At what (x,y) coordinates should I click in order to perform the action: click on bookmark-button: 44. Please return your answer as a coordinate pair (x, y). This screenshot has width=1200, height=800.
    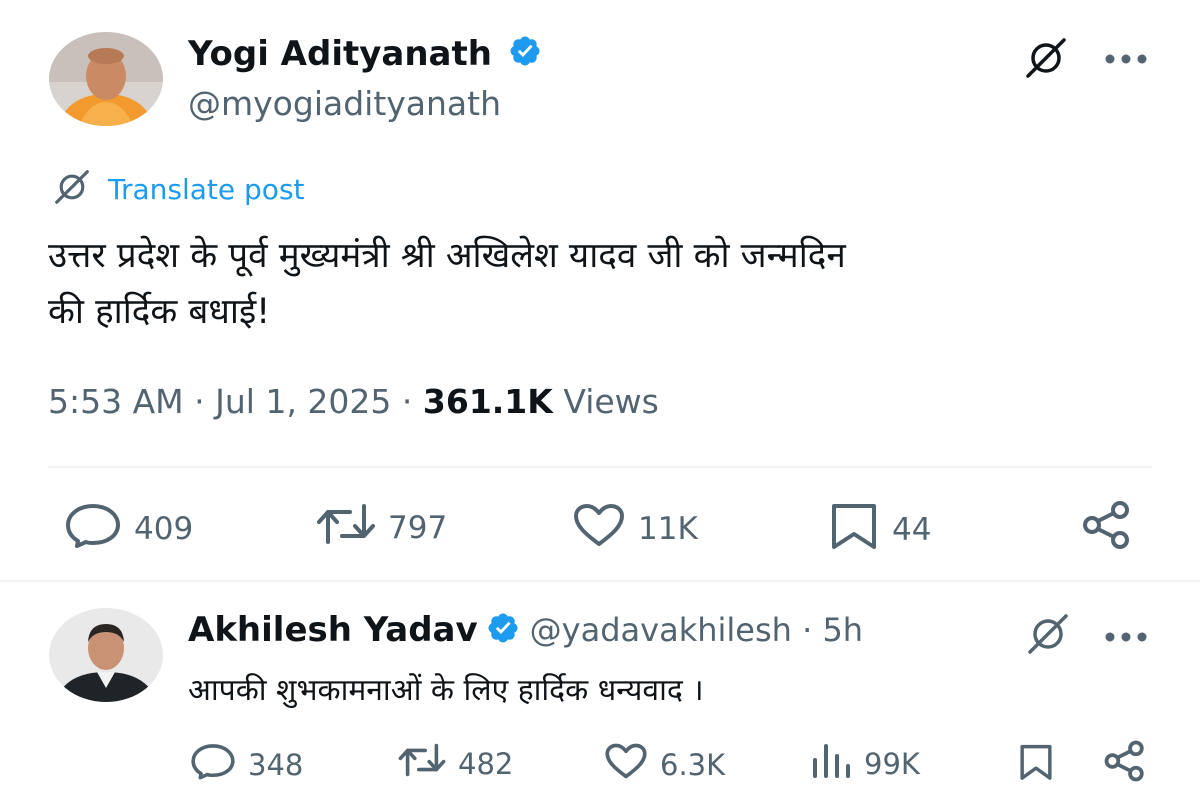
    Looking at the image, I should click on (879, 530).